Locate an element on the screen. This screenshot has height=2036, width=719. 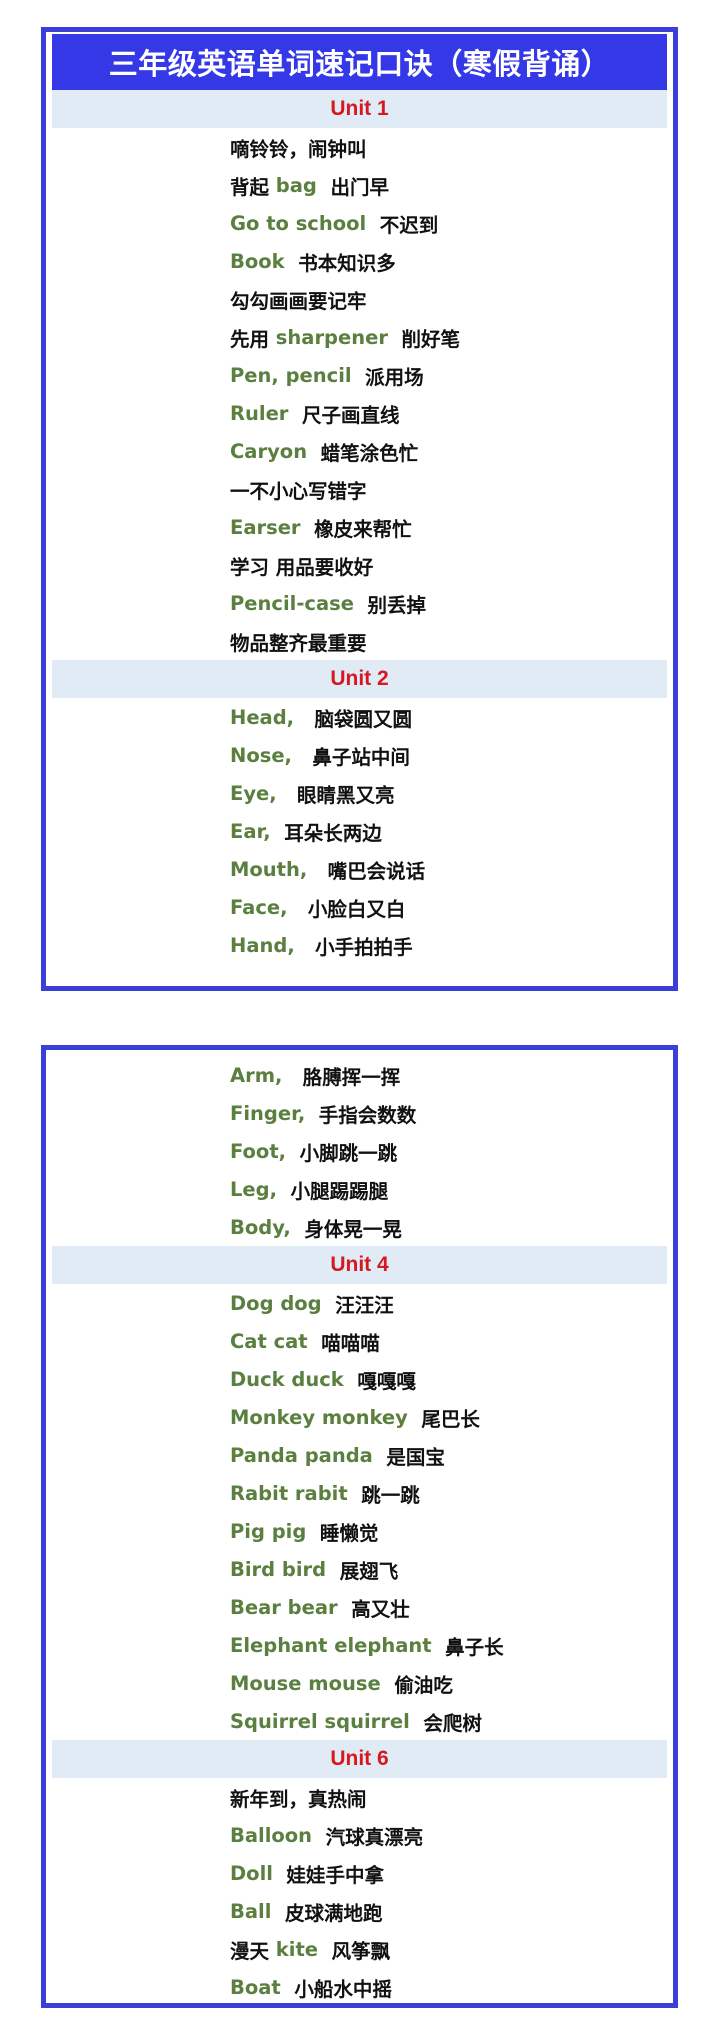
rhyme-line: Leg, 小腿踢踢腿 is located at coordinates (359, 1189).